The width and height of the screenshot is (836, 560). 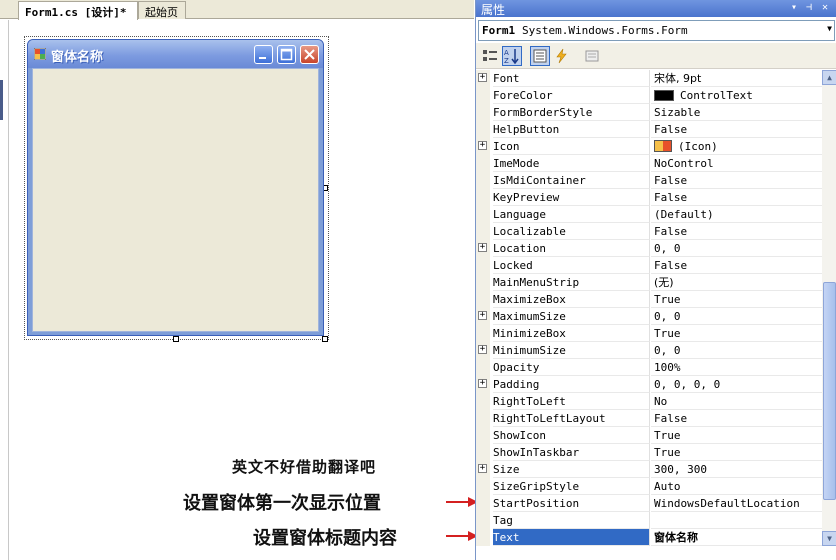 What do you see at coordinates (540, 56) in the screenshot?
I see `properties-view-button` at bounding box center [540, 56].